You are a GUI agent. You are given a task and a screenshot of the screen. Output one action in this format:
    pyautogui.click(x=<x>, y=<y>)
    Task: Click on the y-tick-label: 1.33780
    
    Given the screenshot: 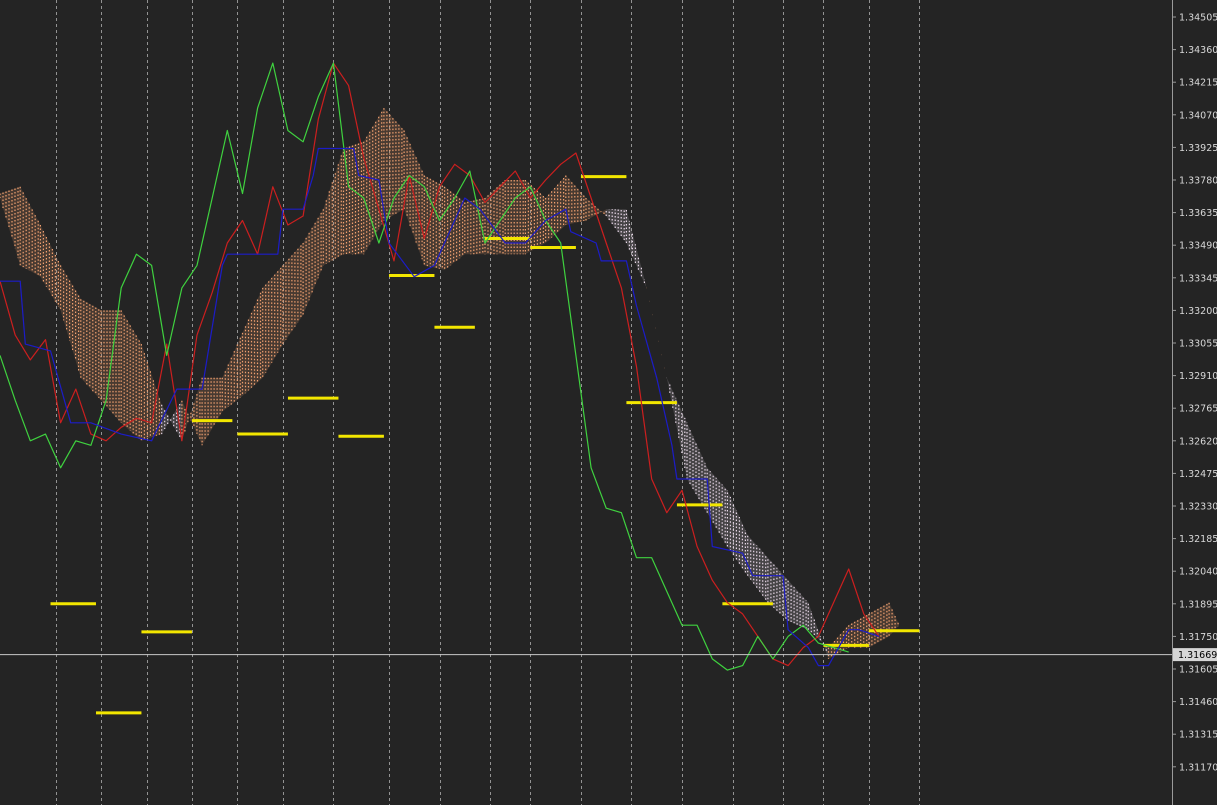 What is the action you would take?
    pyautogui.click(x=1198, y=181)
    